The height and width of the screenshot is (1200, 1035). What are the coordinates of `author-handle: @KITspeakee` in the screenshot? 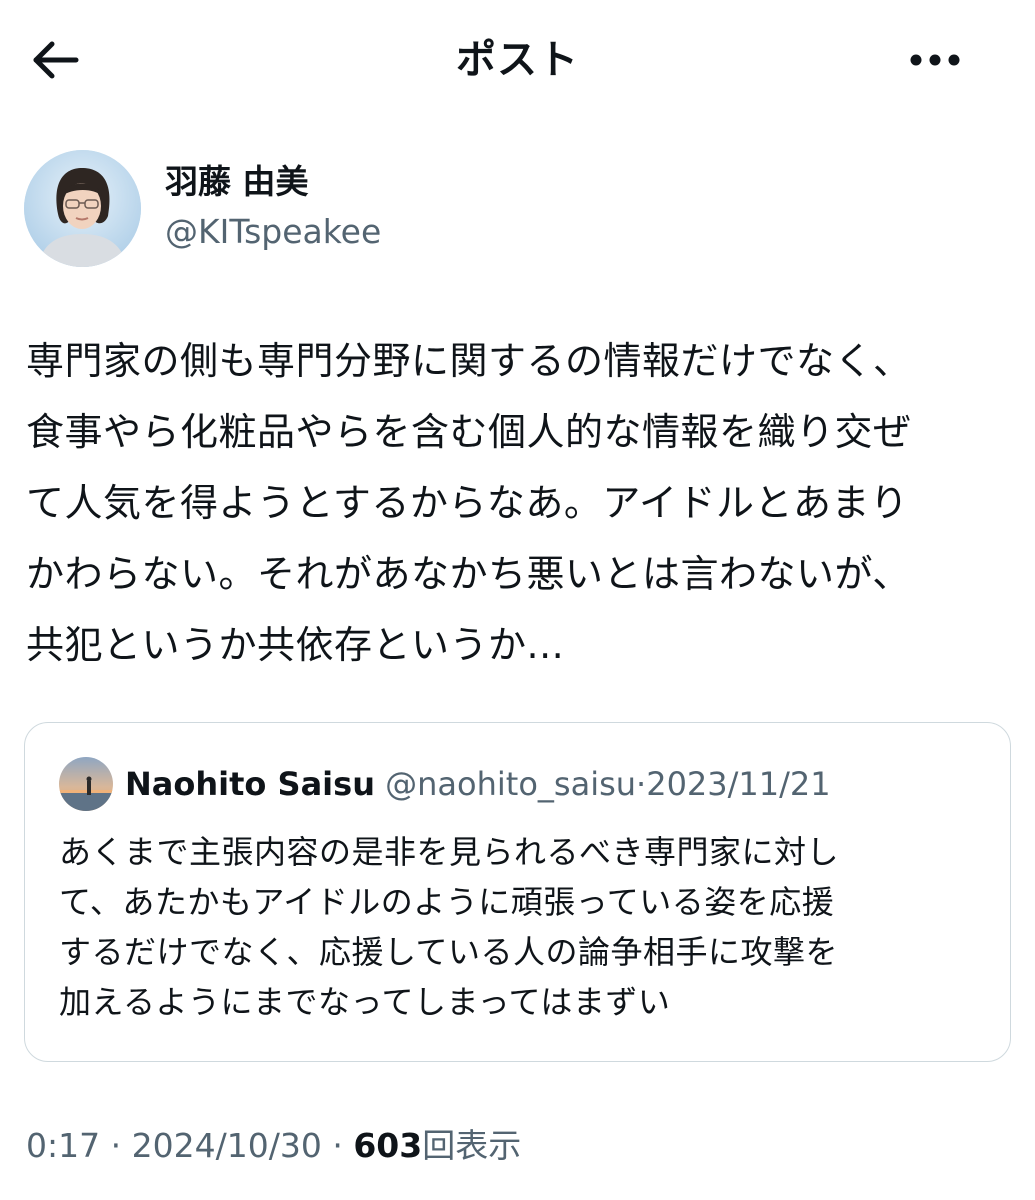 It's located at (273, 232).